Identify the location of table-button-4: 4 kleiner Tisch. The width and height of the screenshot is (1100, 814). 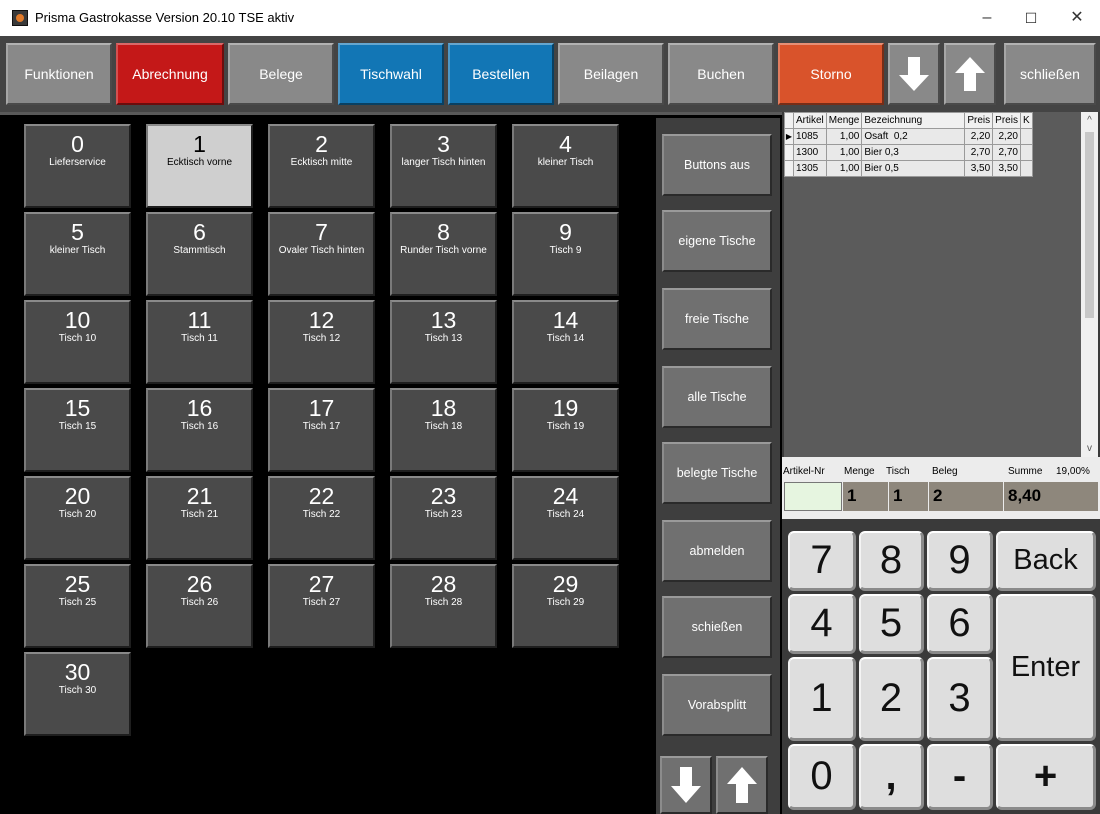
(565, 166).